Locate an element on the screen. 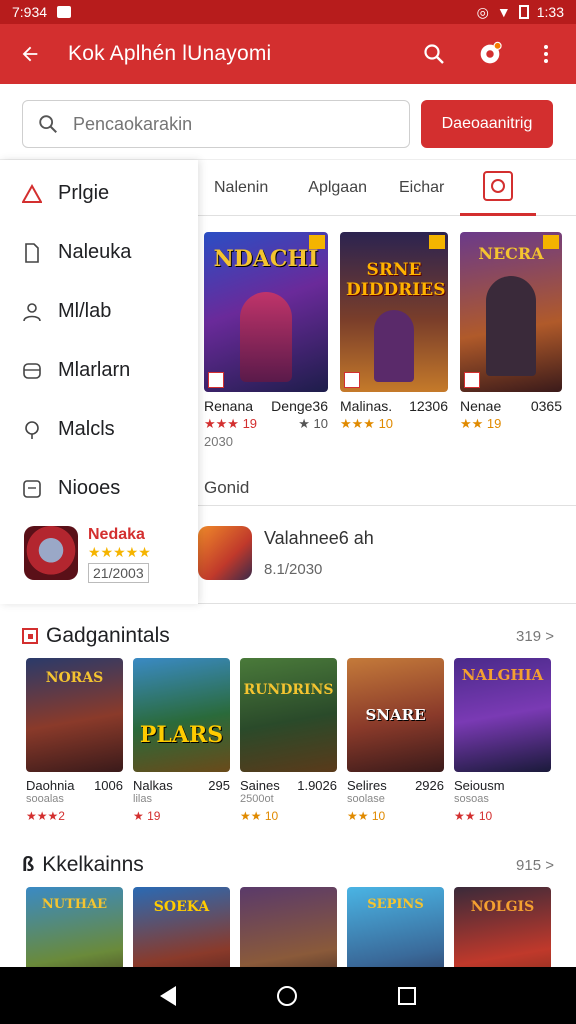  game-sub: 2500ot is located at coordinates (257, 799).